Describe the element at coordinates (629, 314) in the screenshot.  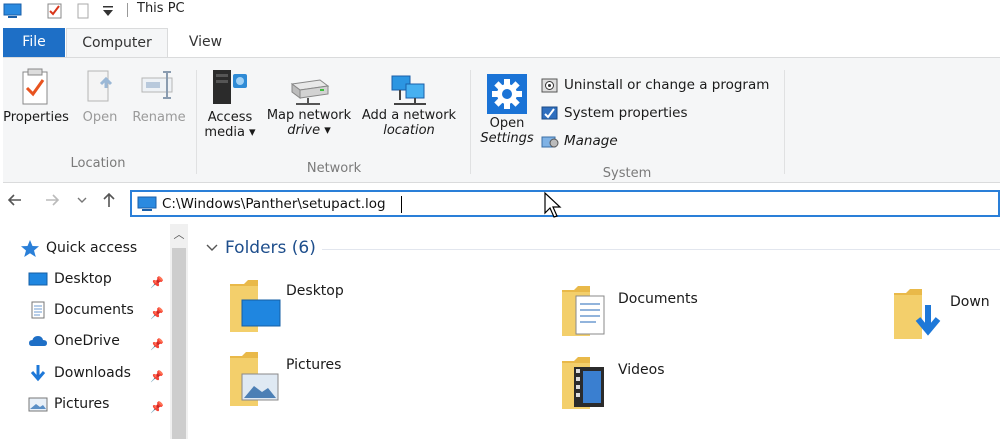
I see `folder-documents: Documents` at that location.